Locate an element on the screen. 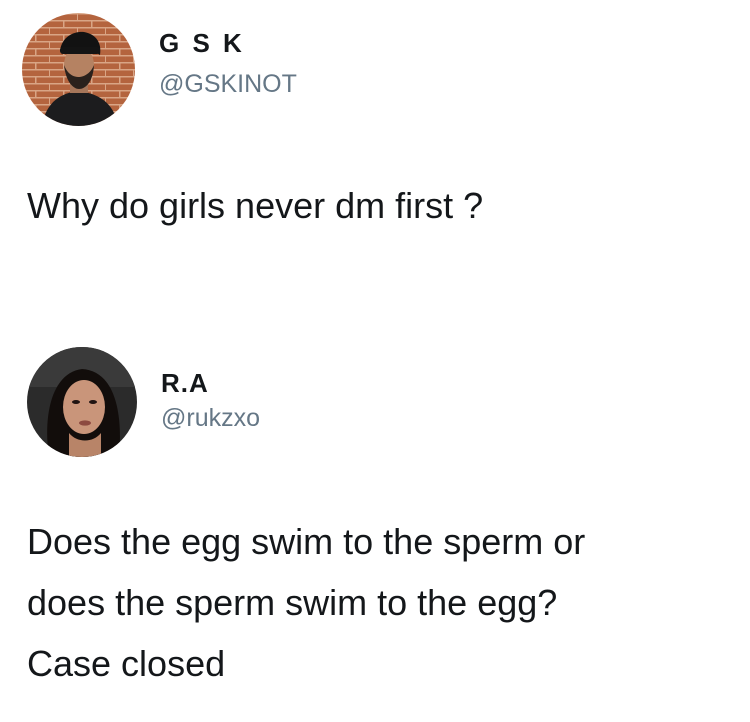 This screenshot has height=722, width=750. user-handle: @GSKINOT is located at coordinates (228, 84).